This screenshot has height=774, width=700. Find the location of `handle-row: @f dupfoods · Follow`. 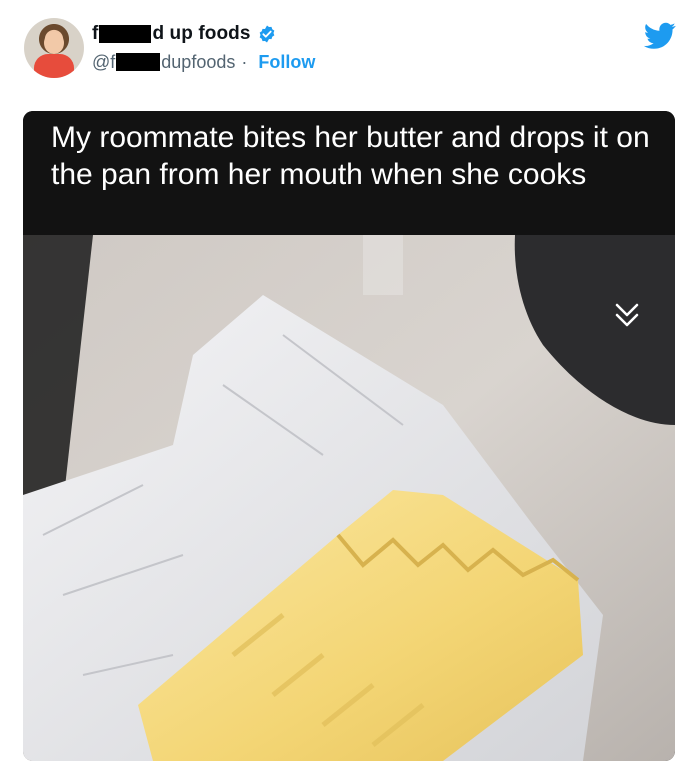

handle-row: @f dupfoods · Follow is located at coordinates (203, 62).